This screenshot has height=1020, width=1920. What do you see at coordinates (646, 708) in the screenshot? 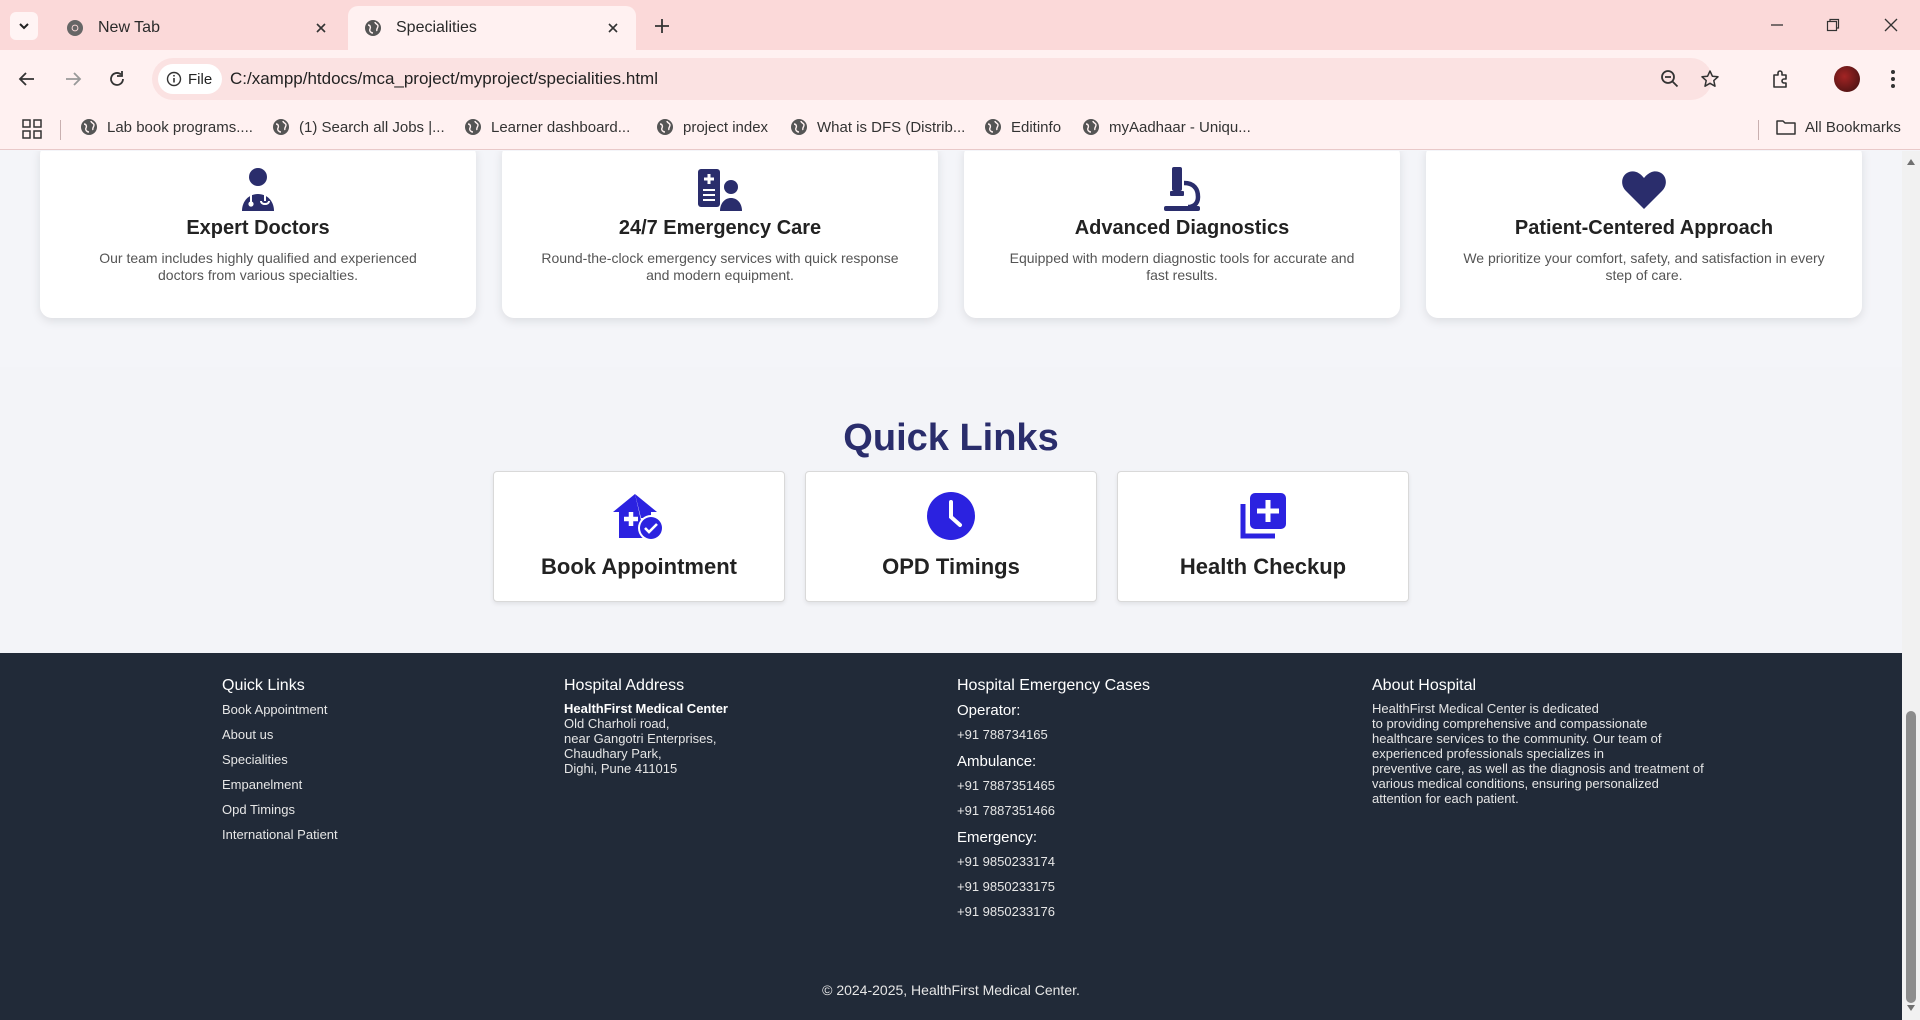
I see `hospital-name: HealthFirst Medical Center` at bounding box center [646, 708].